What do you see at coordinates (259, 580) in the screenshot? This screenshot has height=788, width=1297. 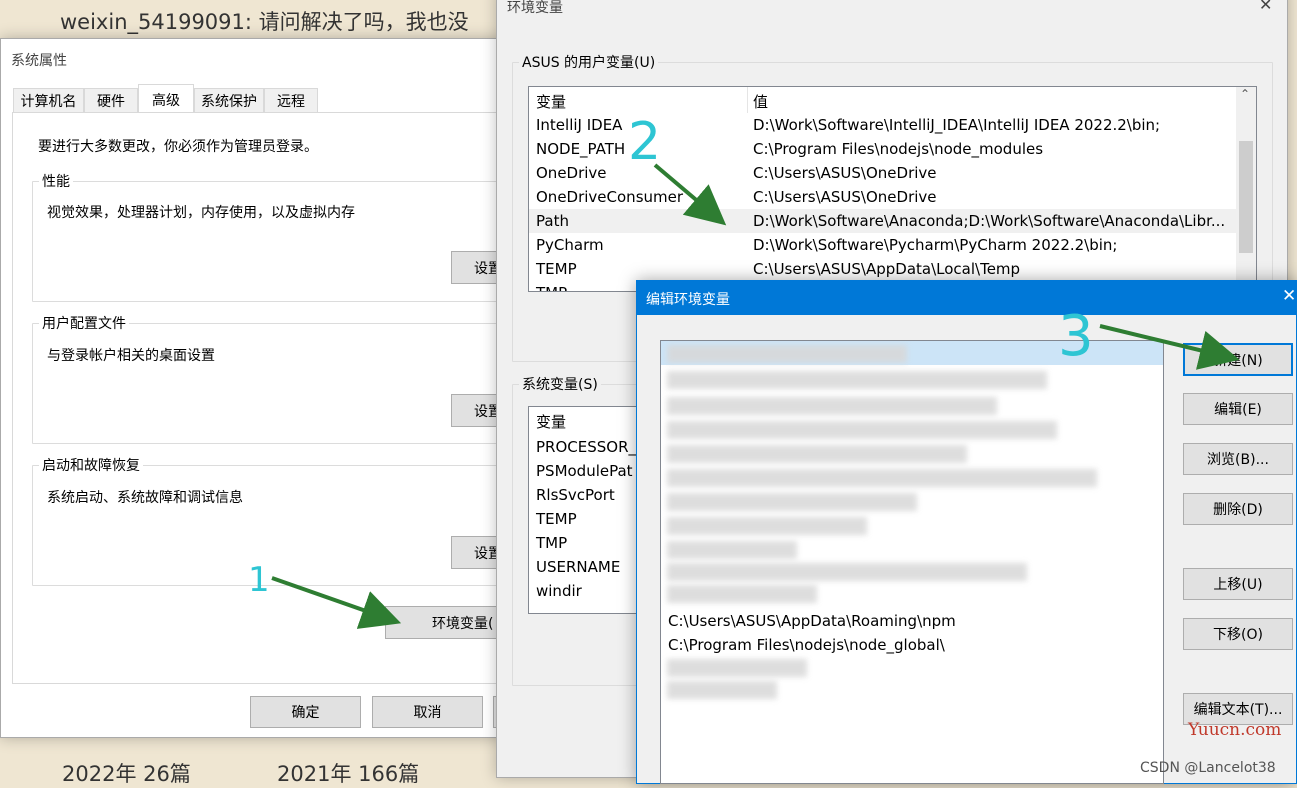 I see `step-1-mark: 1` at bounding box center [259, 580].